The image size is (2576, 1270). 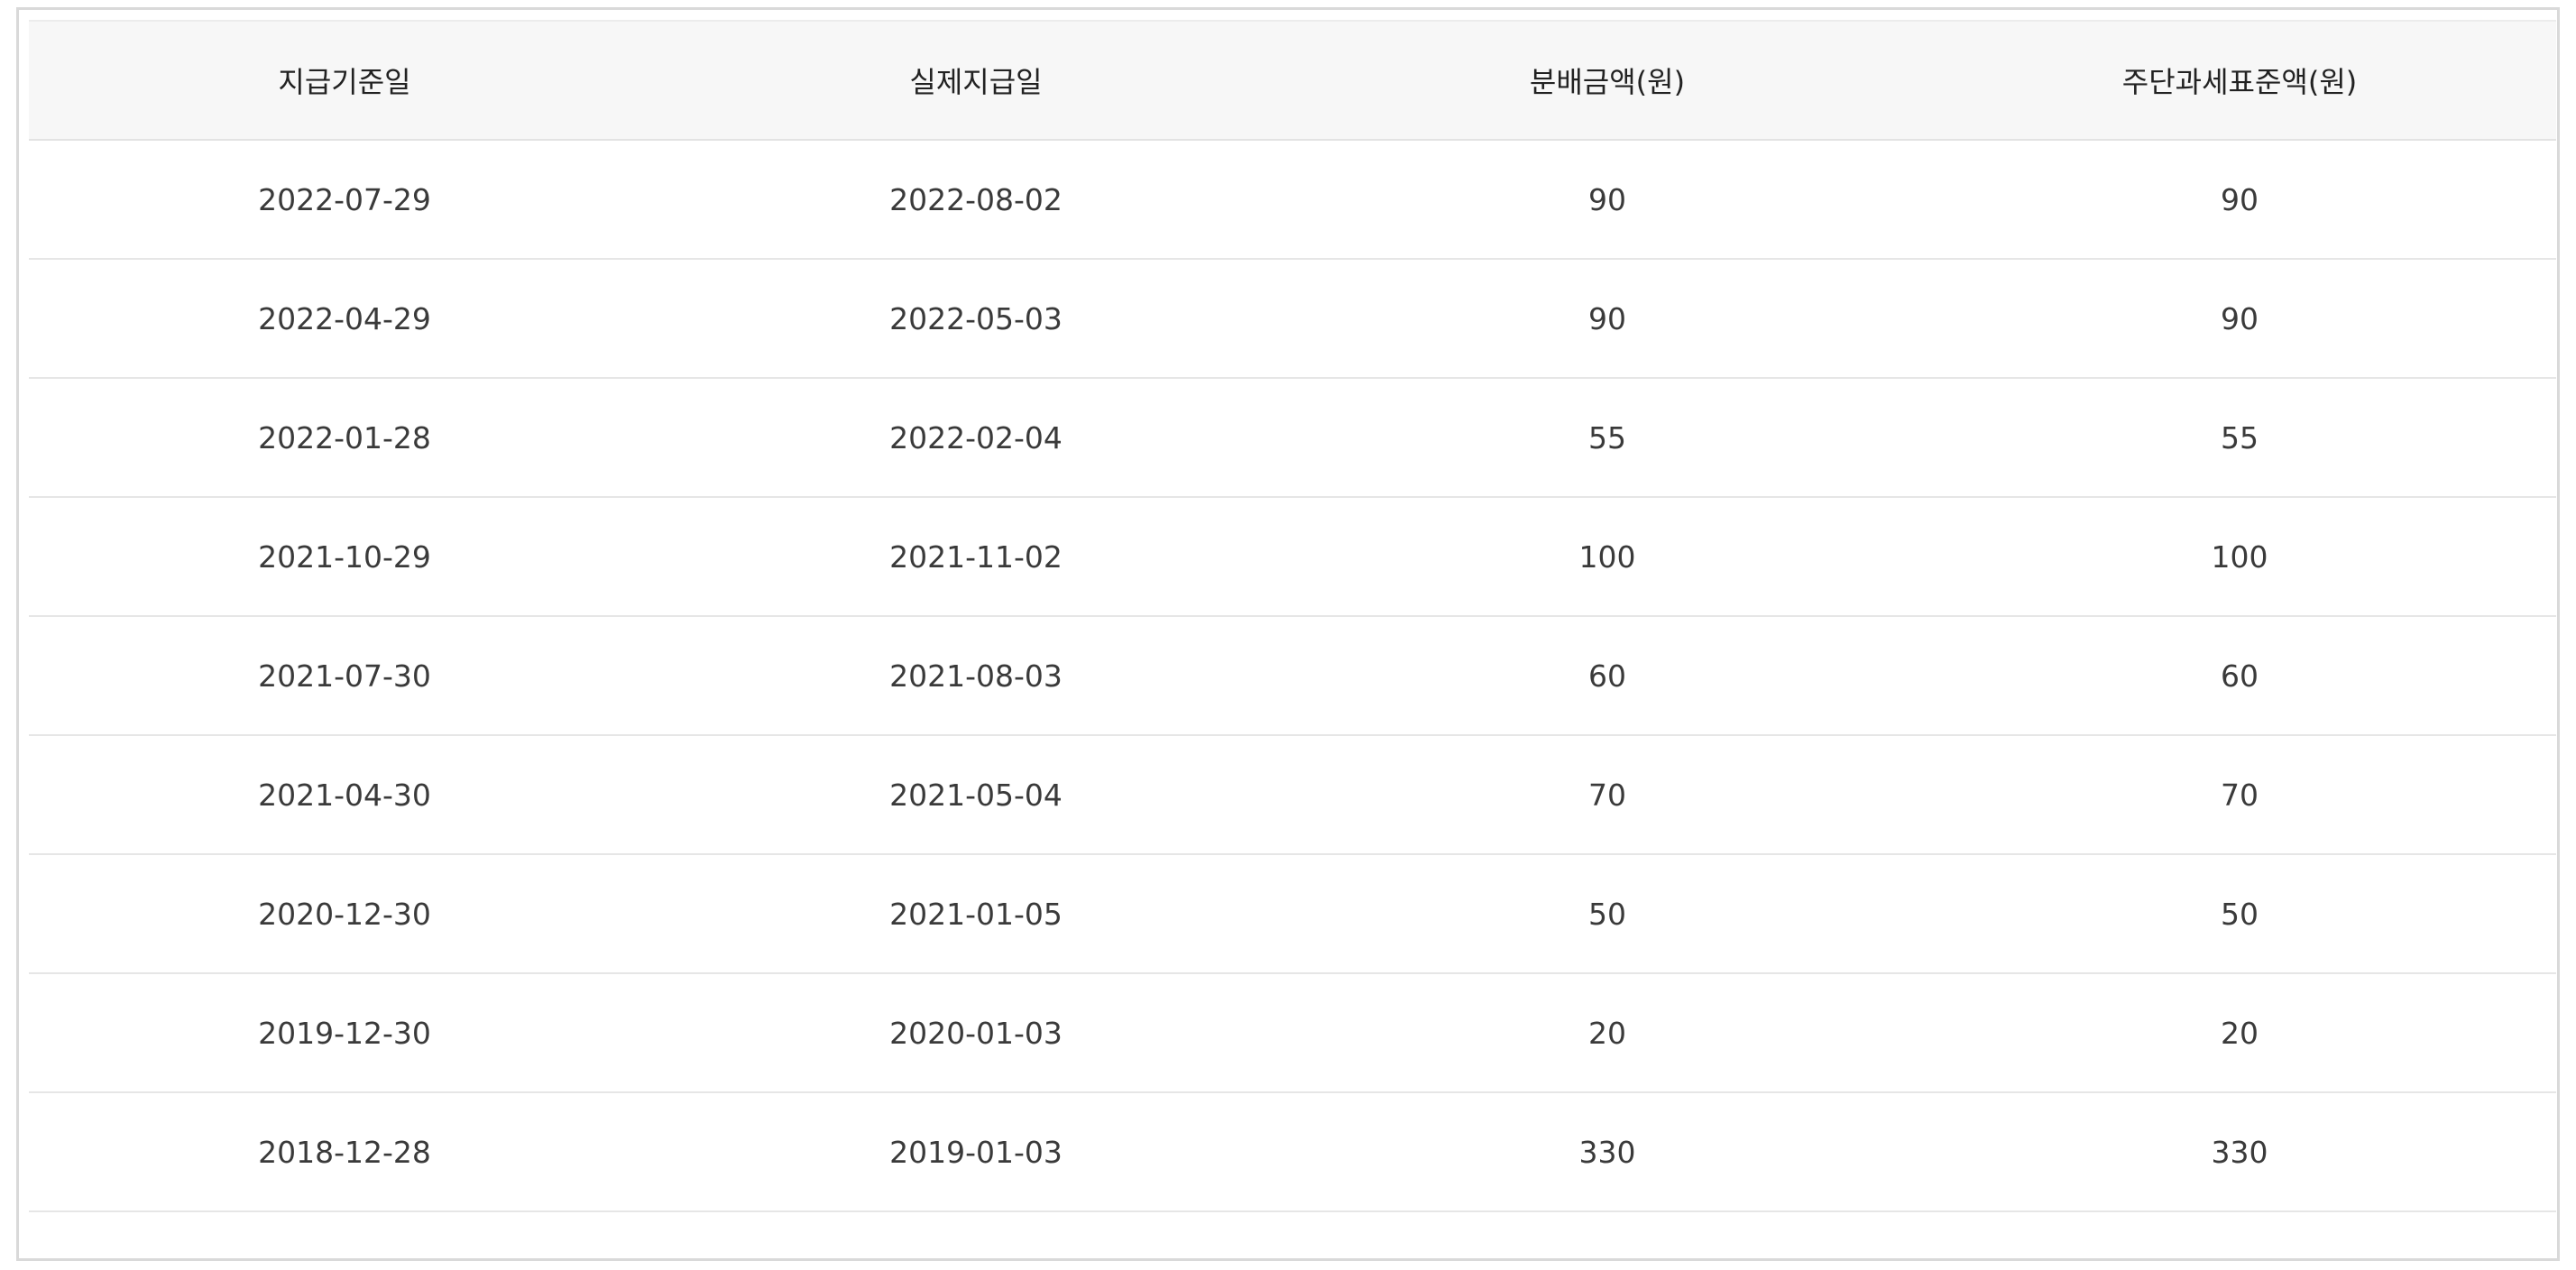 What do you see at coordinates (344, 1033) in the screenshot?
I see `cell-payment-base-date: 2019-12-30` at bounding box center [344, 1033].